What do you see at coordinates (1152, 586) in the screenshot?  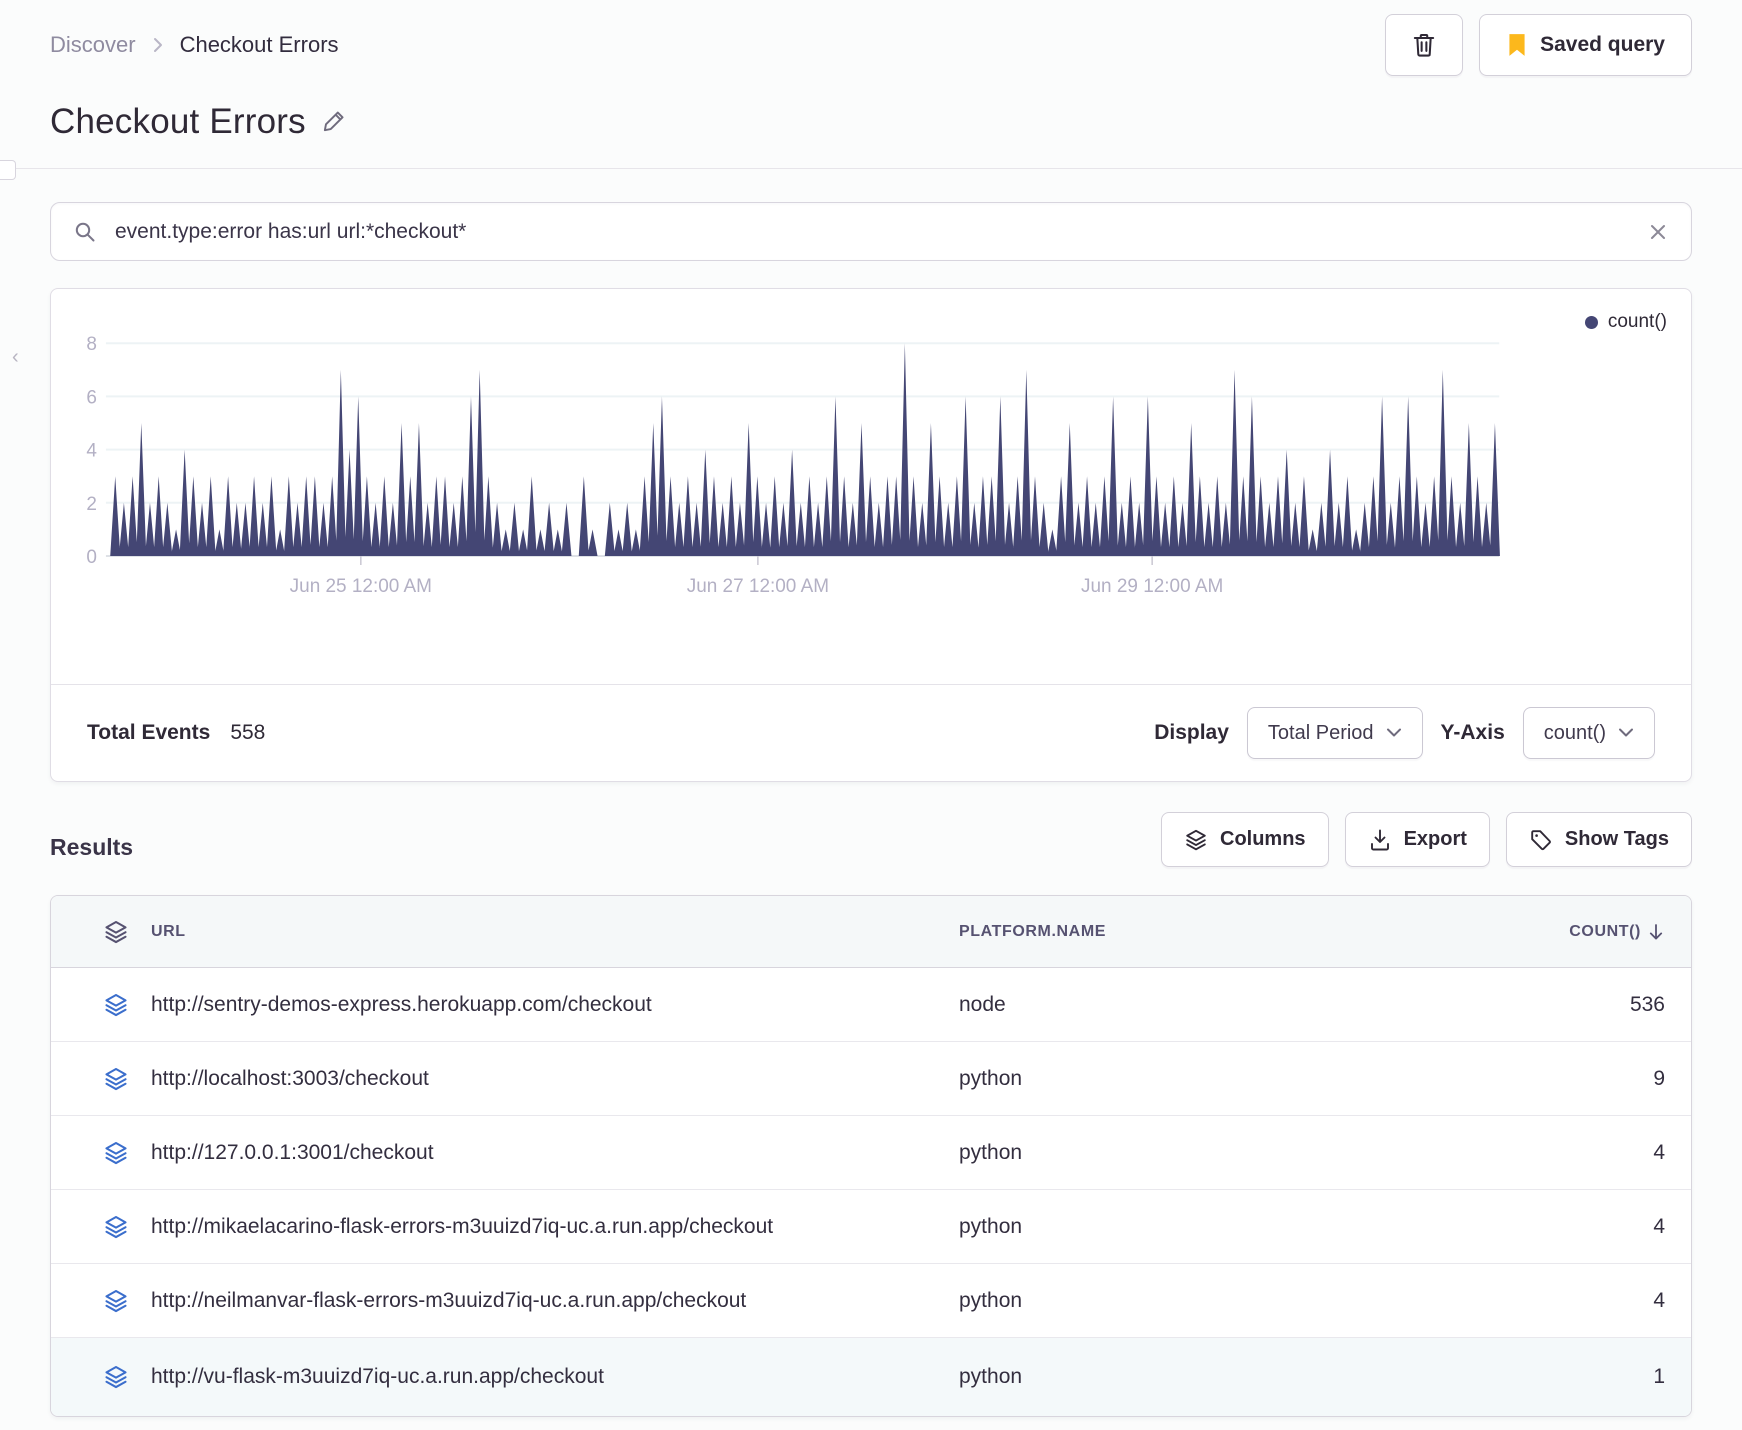 I see `svg-text: Jun 29 12:00 AM` at bounding box center [1152, 586].